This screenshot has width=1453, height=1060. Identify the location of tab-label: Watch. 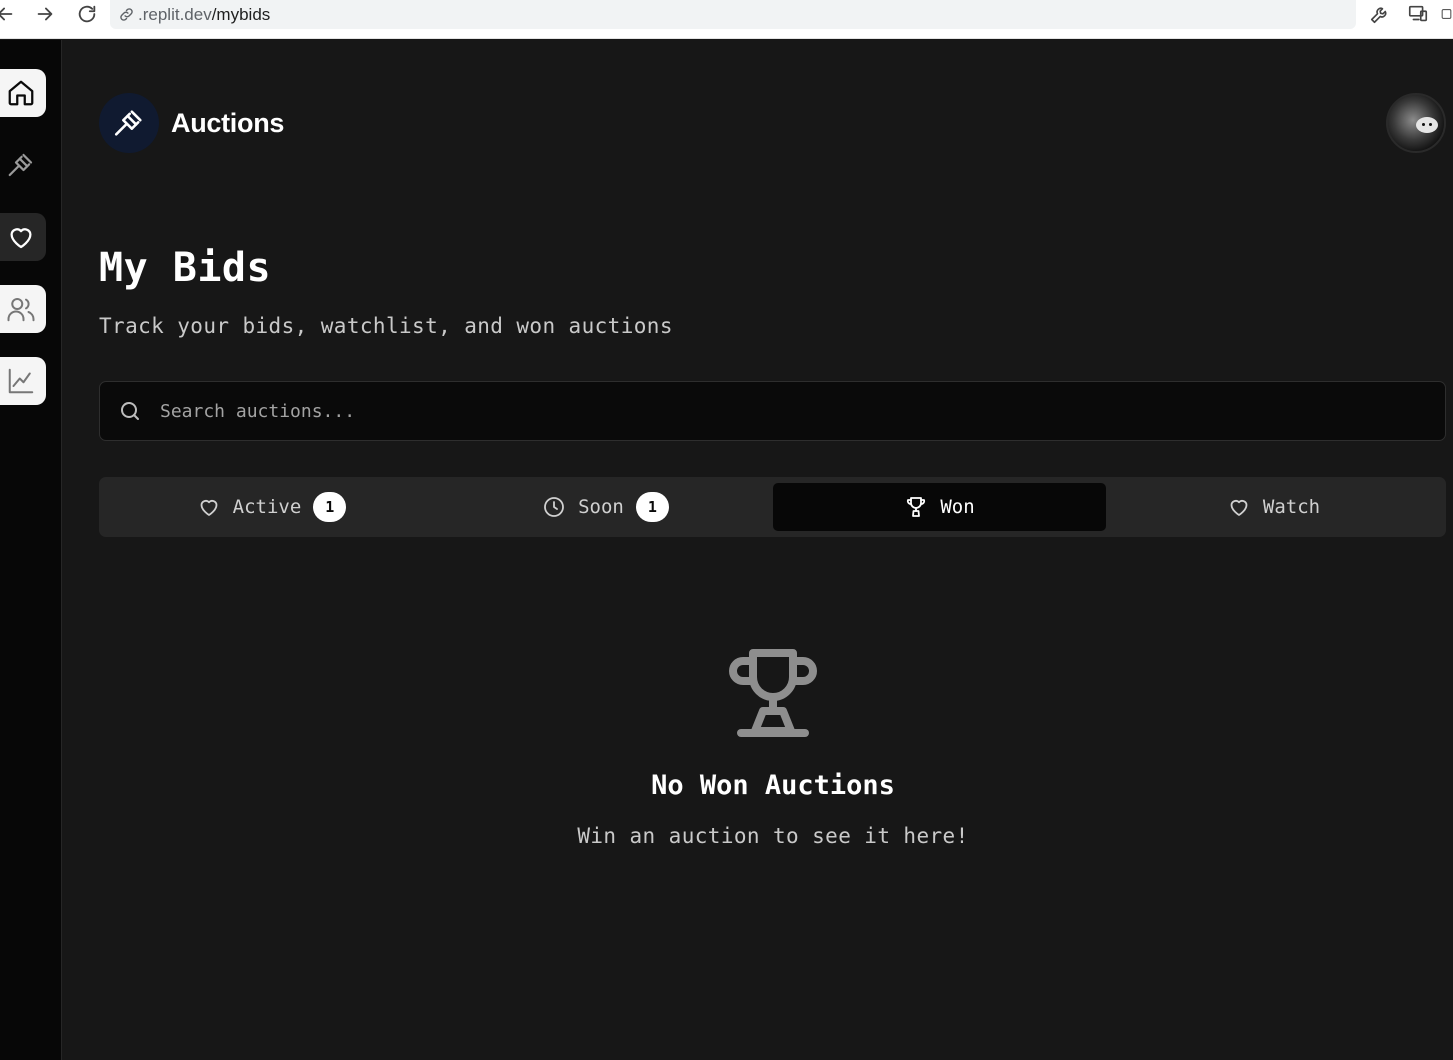
(1291, 507).